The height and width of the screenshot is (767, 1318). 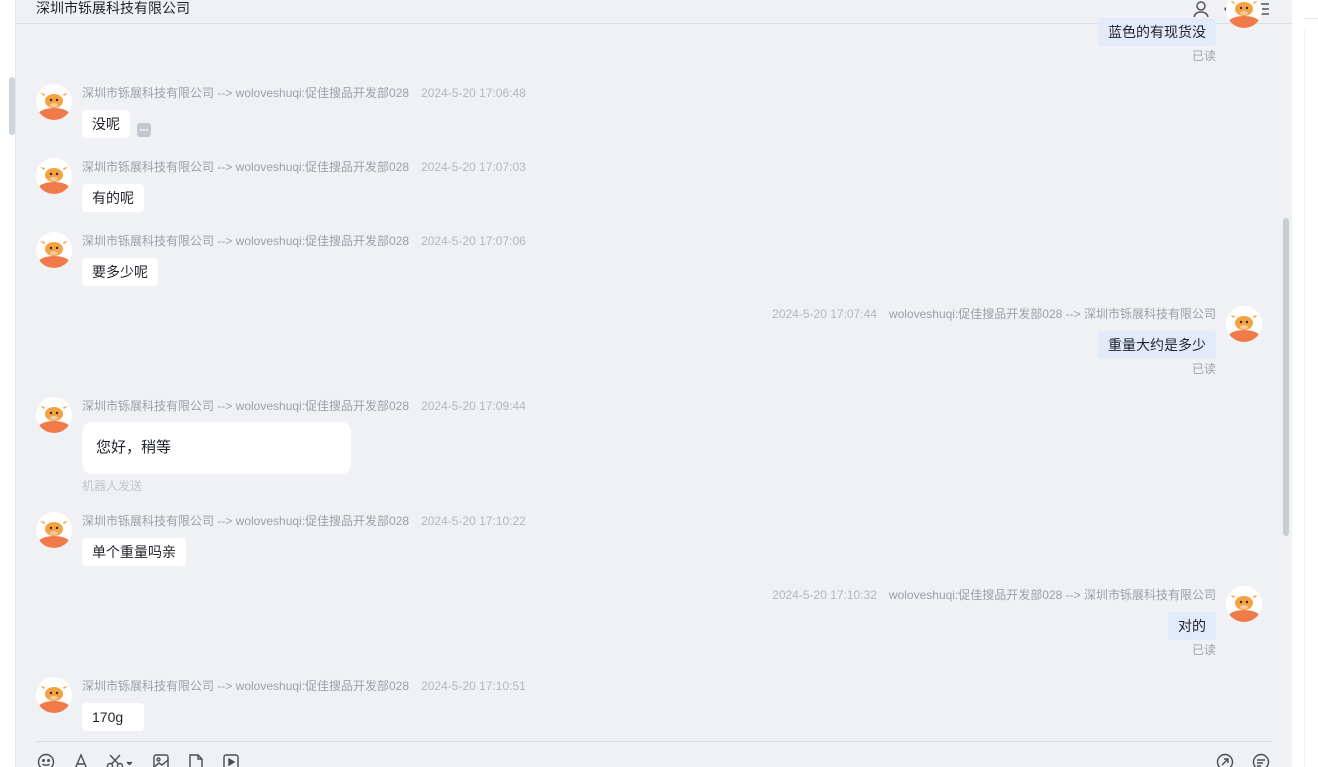 I want to click on timestamp: 2024-5-20 17:10:51, so click(x=473, y=686).